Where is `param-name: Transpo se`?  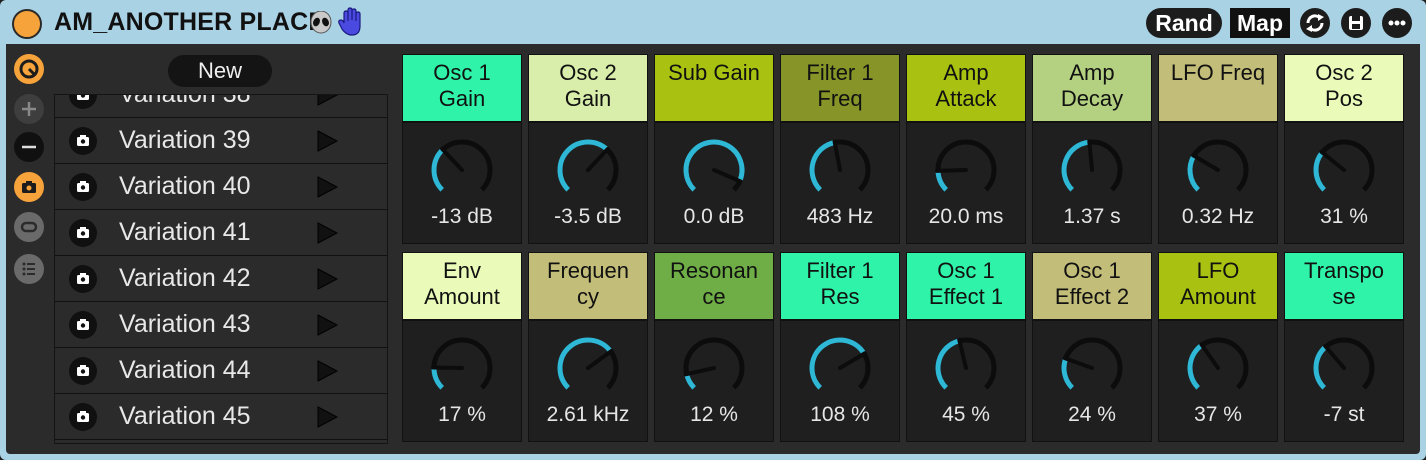
param-name: Transpo se is located at coordinates (1344, 283).